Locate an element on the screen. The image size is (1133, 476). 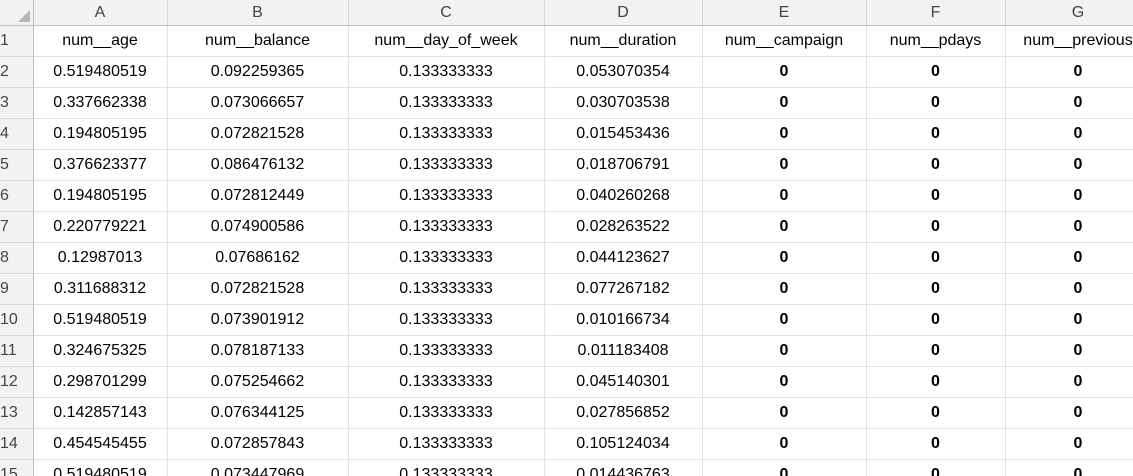
cell-balance: 0.075254662 is located at coordinates (258, 382).